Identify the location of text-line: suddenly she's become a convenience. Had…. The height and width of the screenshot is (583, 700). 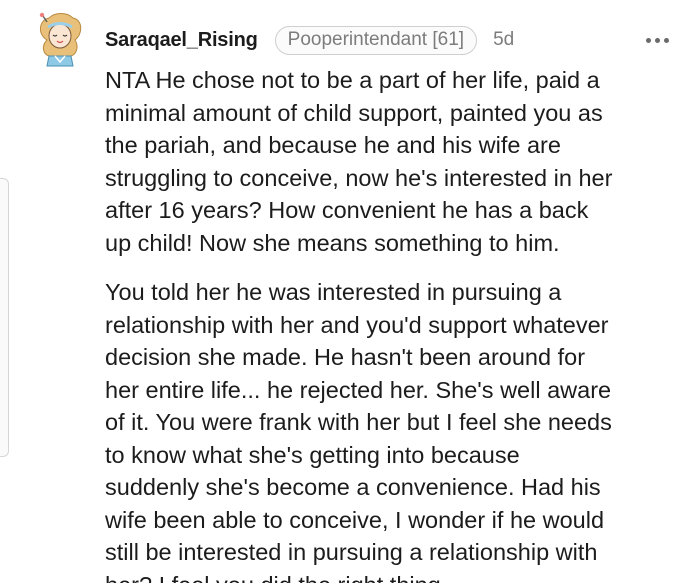
(353, 487).